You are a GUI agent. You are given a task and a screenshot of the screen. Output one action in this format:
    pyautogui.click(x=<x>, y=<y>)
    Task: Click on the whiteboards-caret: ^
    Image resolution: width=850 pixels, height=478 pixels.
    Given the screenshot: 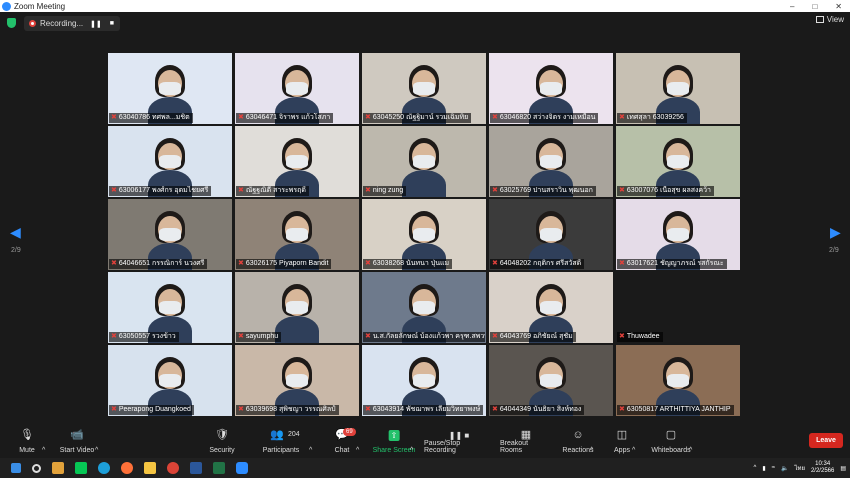 What is the action you would take?
    pyautogui.click(x=690, y=441)
    